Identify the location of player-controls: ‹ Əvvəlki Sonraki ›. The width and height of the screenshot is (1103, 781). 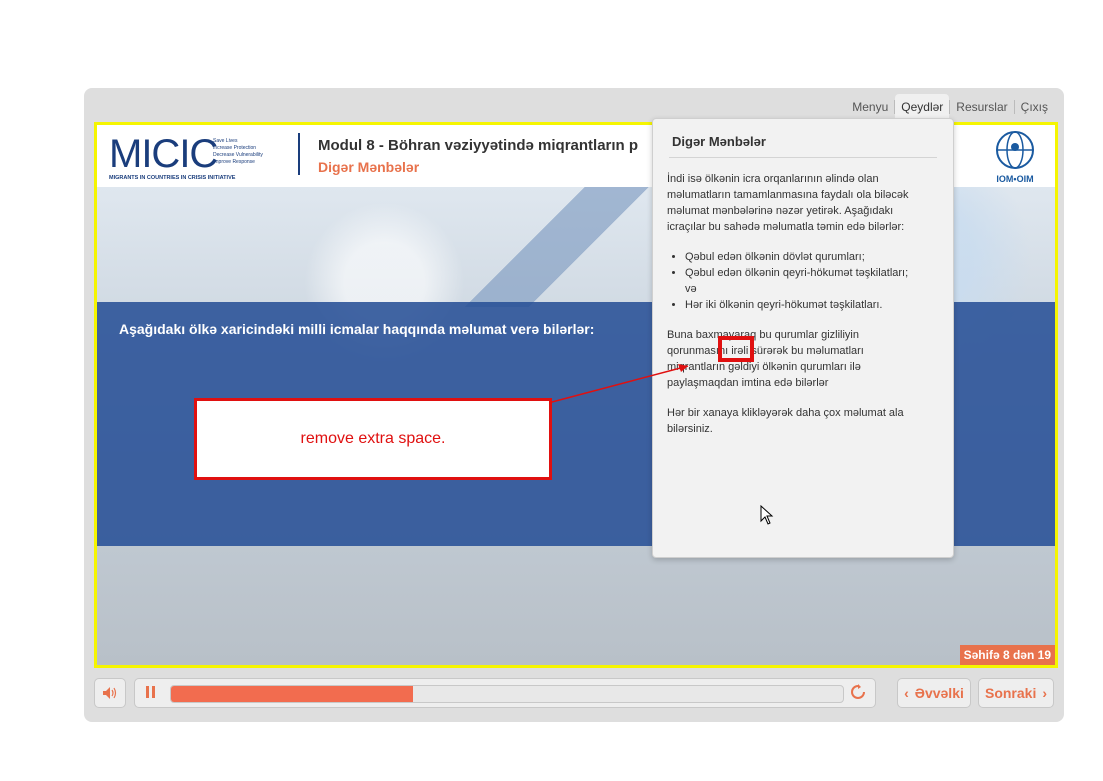
(574, 693).